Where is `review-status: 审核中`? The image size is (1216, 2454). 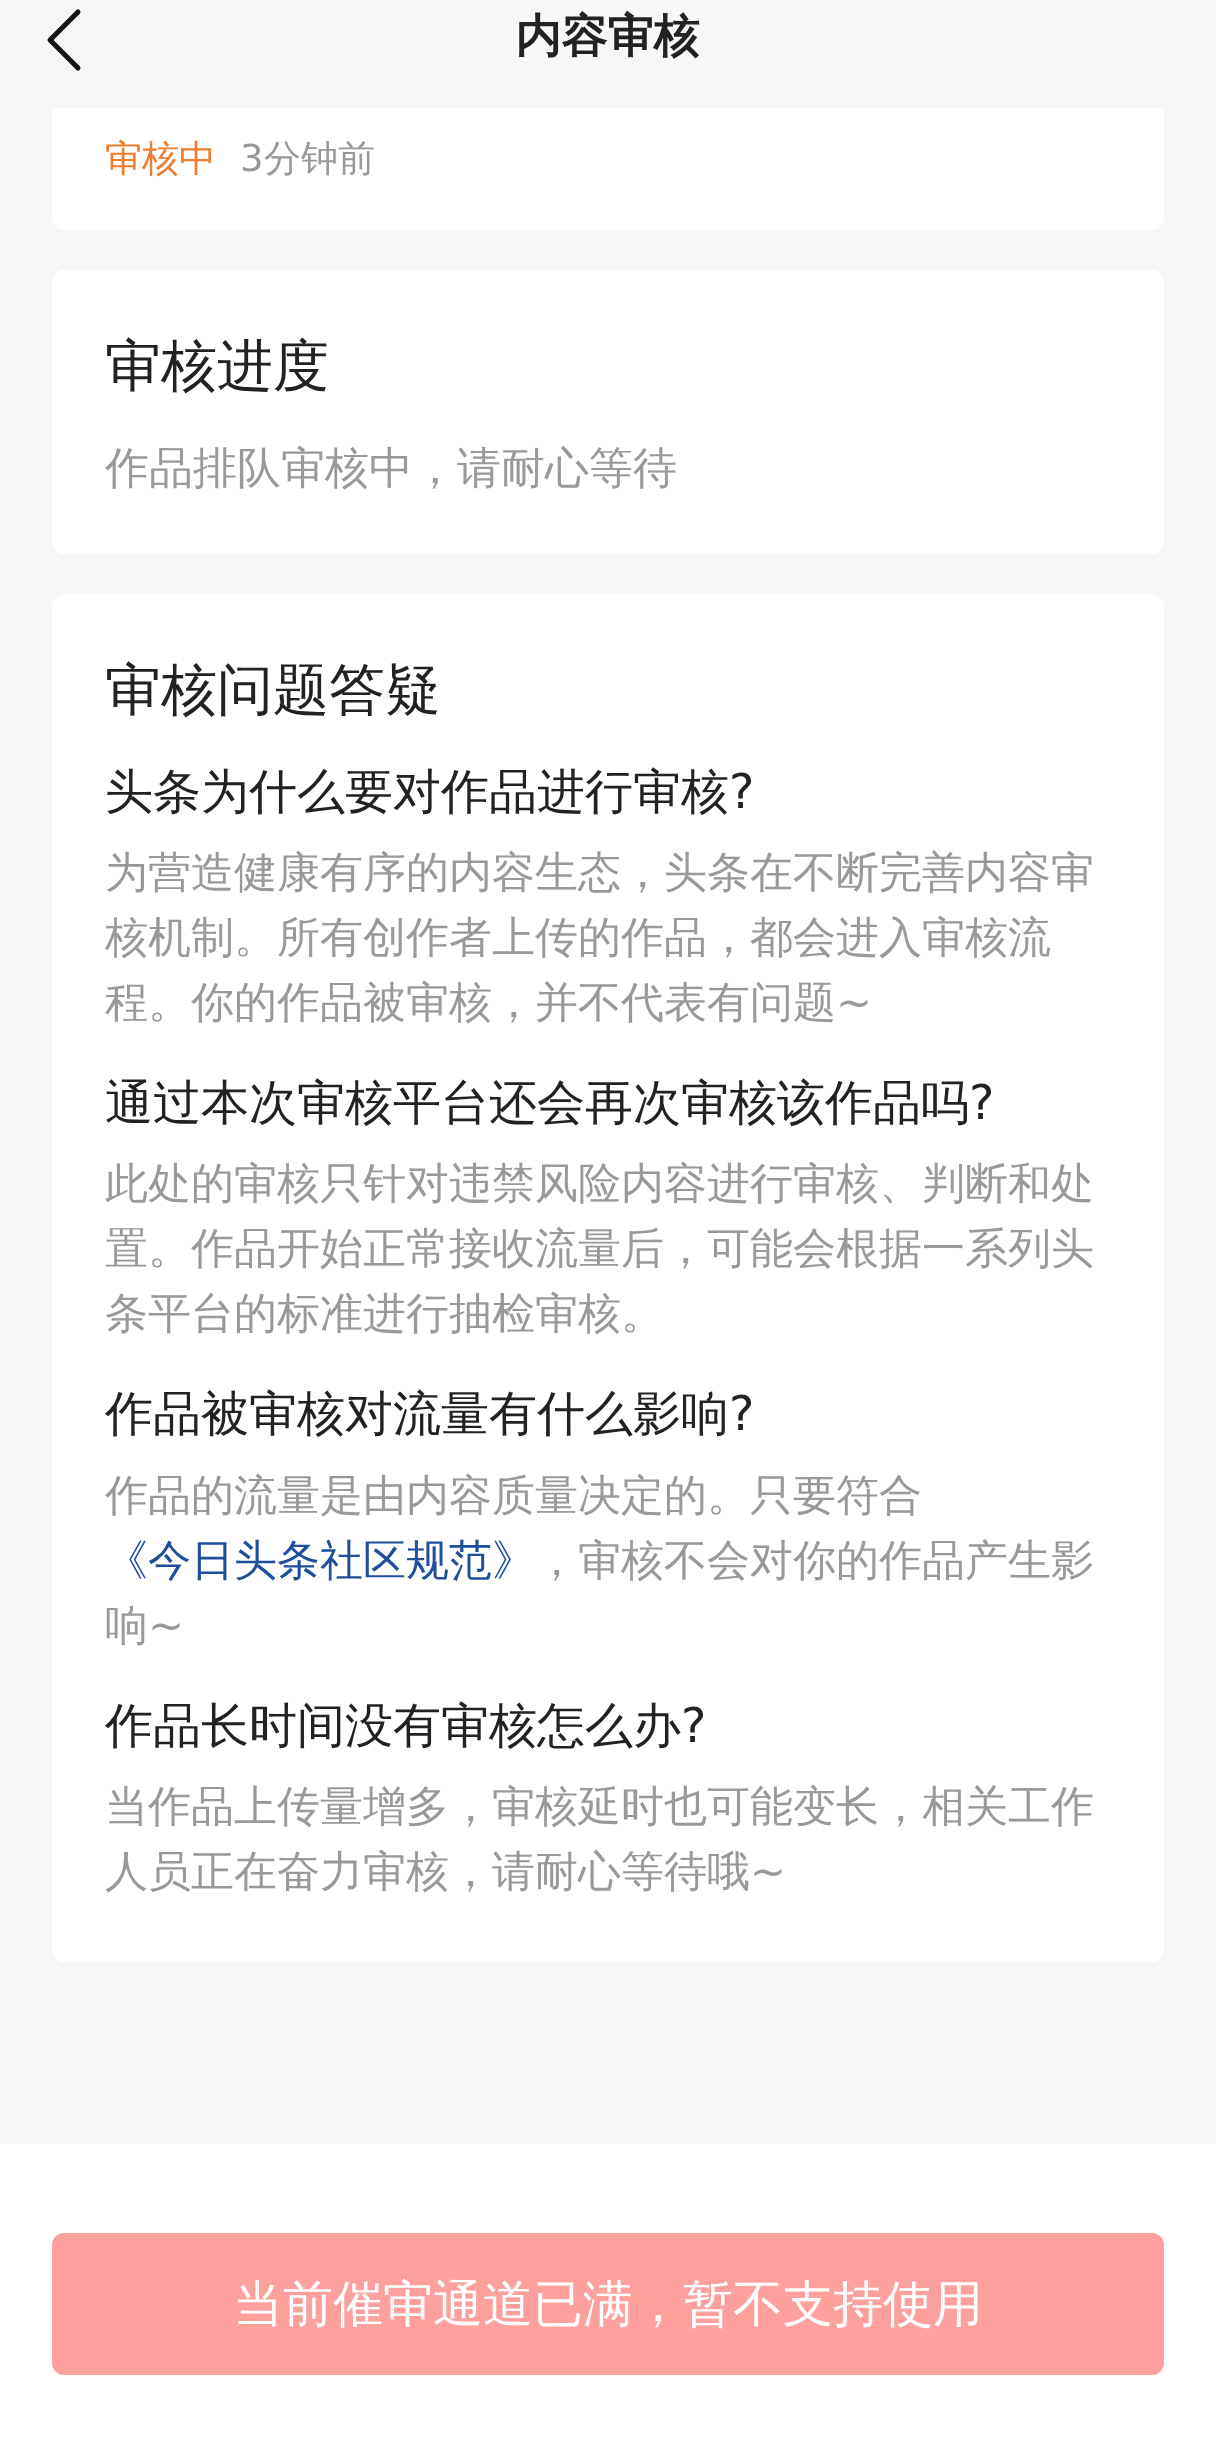
review-status: 审核中 is located at coordinates (160, 159).